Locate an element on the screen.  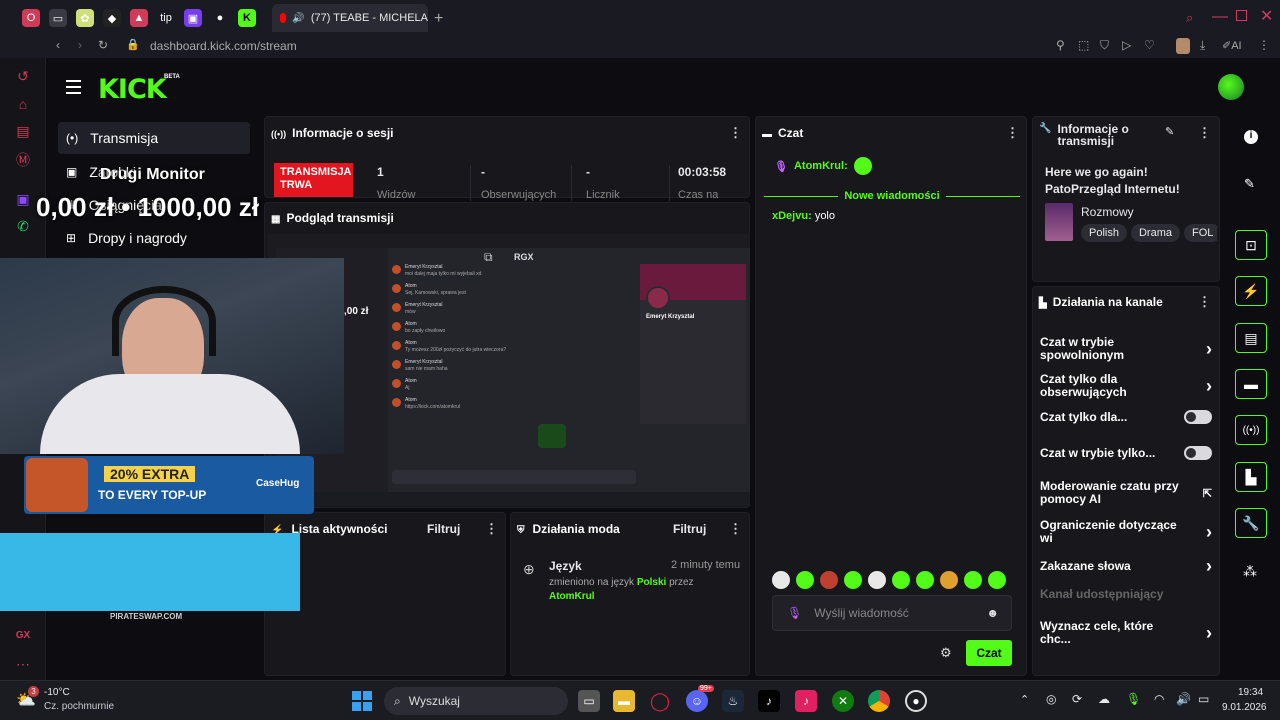
wrench-button: 🔧 is located at coordinates (1251, 523).